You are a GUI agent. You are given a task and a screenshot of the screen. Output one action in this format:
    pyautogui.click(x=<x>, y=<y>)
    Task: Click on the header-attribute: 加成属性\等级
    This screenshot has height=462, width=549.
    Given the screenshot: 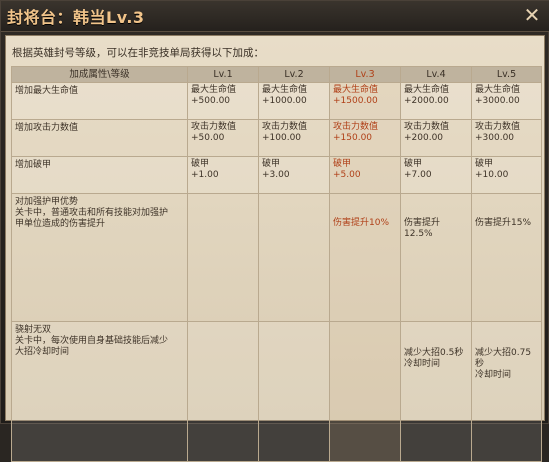 What is the action you would take?
    pyautogui.click(x=99, y=74)
    